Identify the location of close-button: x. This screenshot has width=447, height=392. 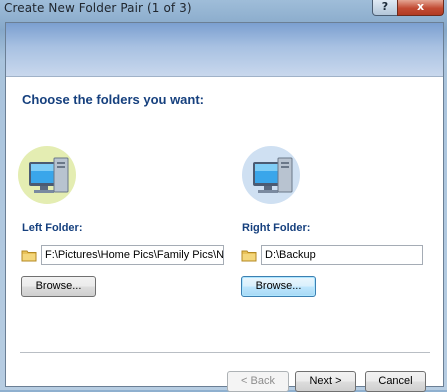
(420, 8).